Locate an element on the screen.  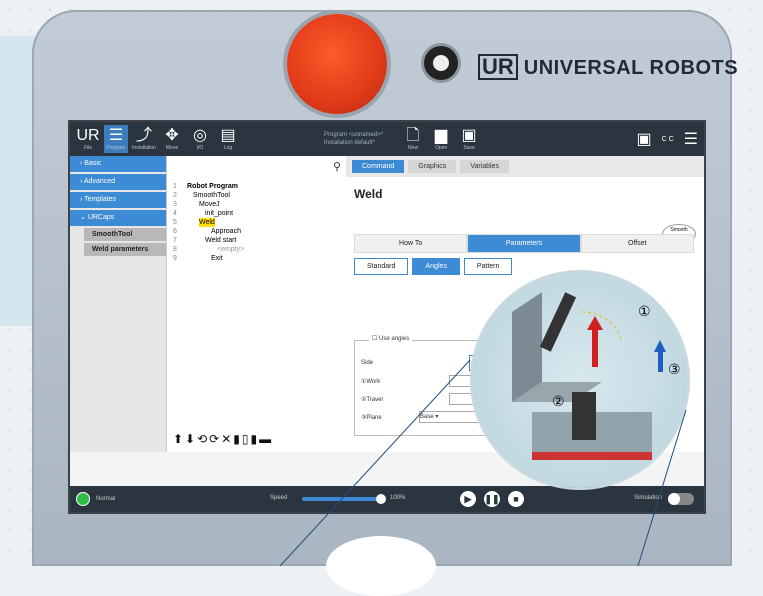
callout-bubble is located at coordinates (381, 566).